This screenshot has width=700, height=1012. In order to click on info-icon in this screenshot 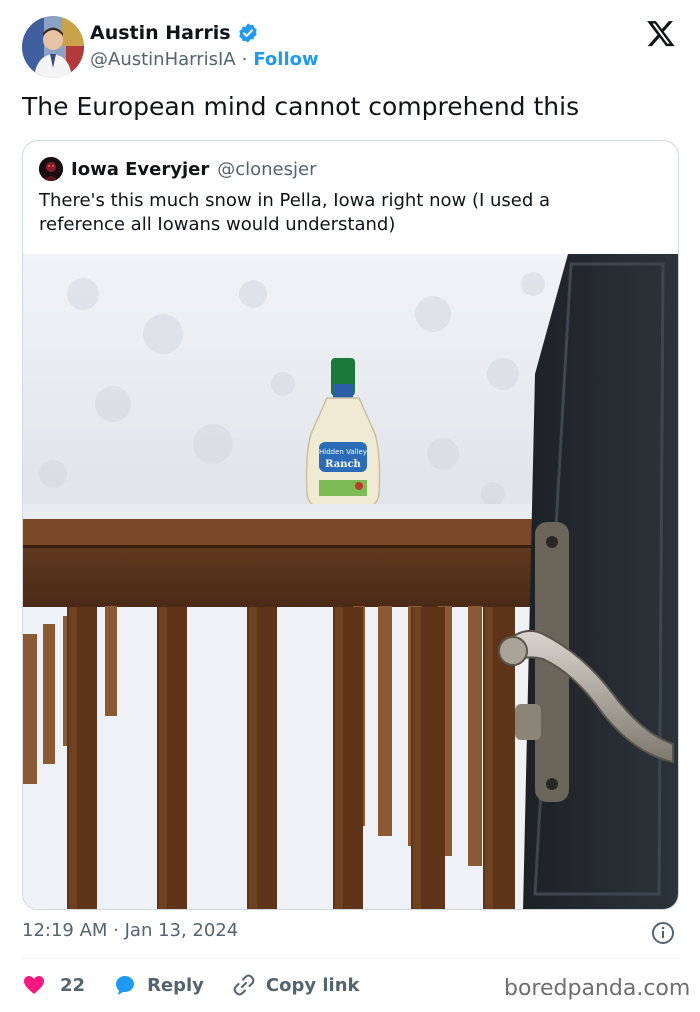, I will do `click(663, 933)`.